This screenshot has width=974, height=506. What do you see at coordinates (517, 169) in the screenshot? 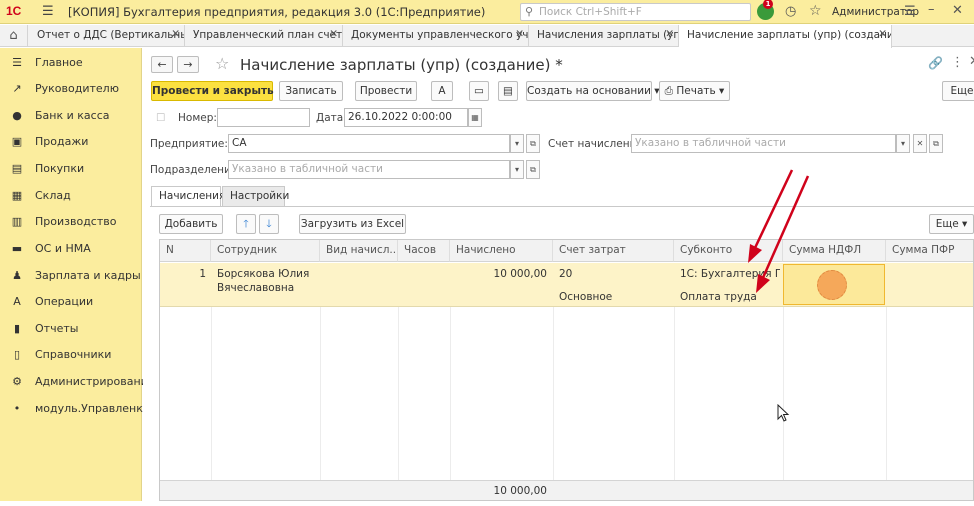
I see `department-dropdown-icon: ▾` at bounding box center [517, 169].